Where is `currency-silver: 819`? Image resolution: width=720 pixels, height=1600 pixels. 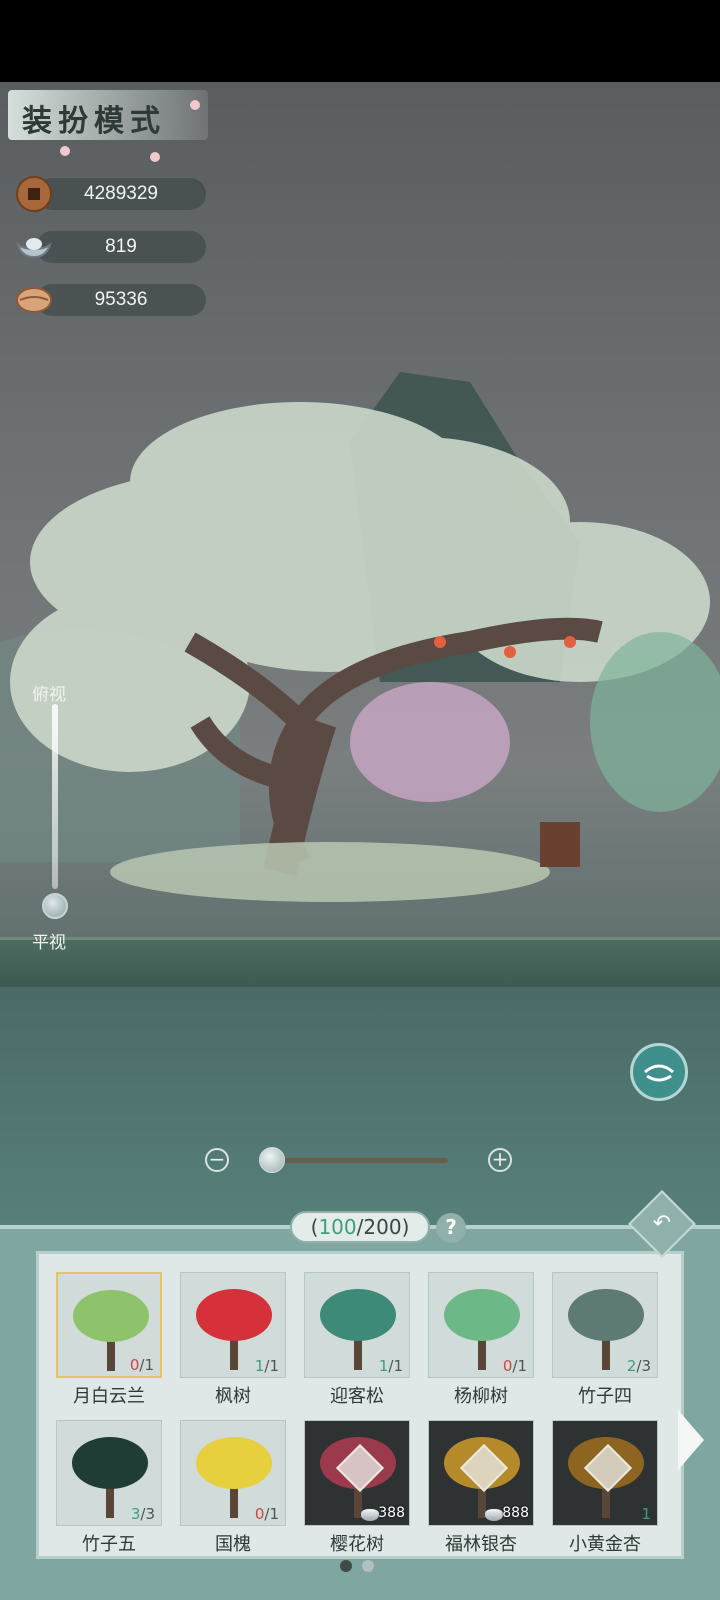
currency-silver: 819 is located at coordinates (110, 247).